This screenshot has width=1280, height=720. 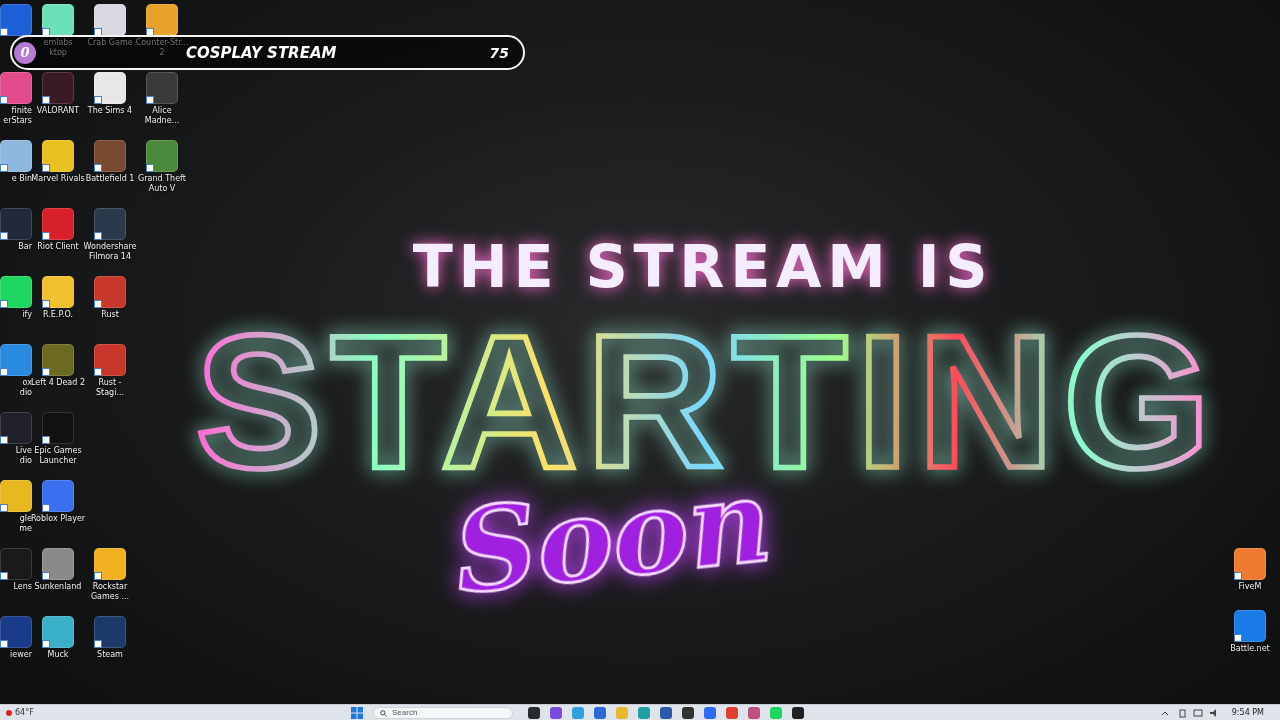 What do you see at coordinates (21, 179) in the screenshot?
I see `icon-label: e Bin` at bounding box center [21, 179].